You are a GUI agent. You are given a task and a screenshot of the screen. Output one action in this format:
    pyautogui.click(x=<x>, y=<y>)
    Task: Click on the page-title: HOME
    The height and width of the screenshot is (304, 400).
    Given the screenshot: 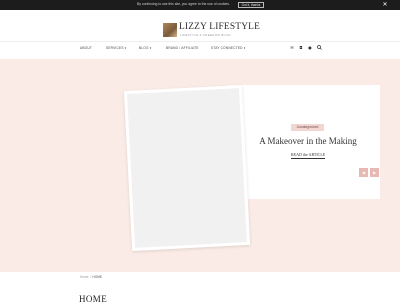 What is the action you would take?
    pyautogui.click(x=93, y=299)
    